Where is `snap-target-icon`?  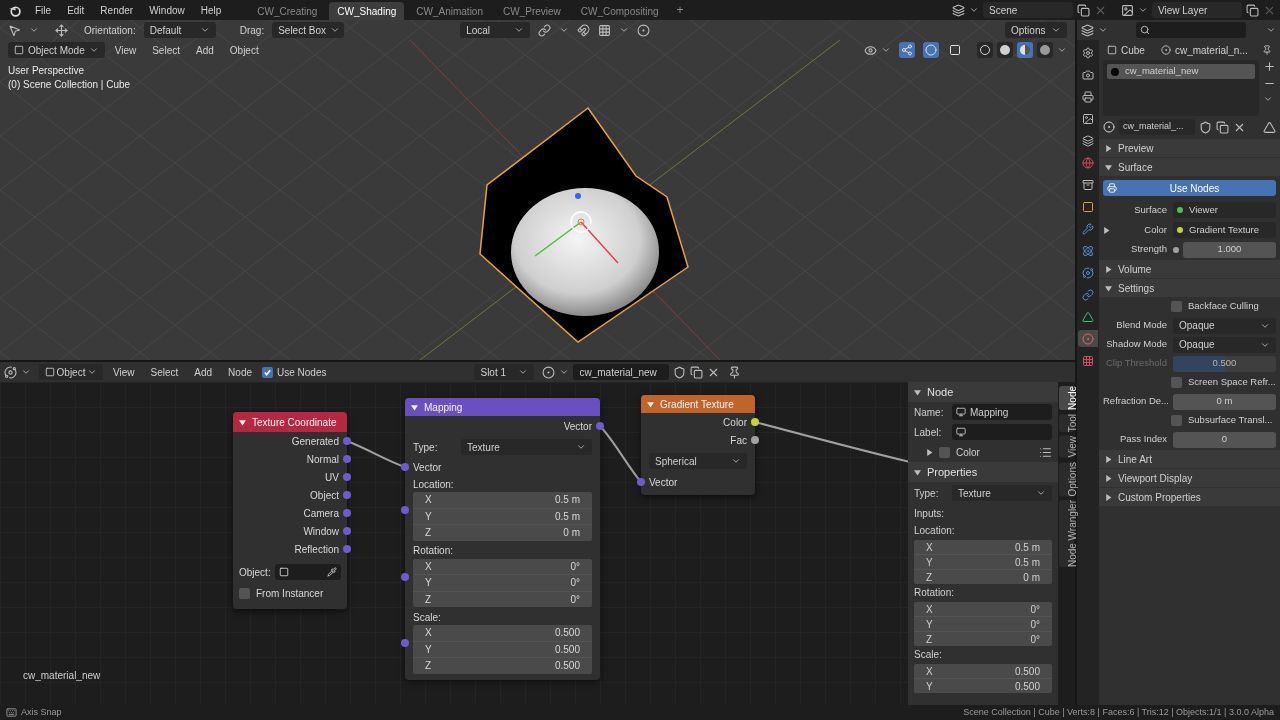
snap-target-icon is located at coordinates (605, 30).